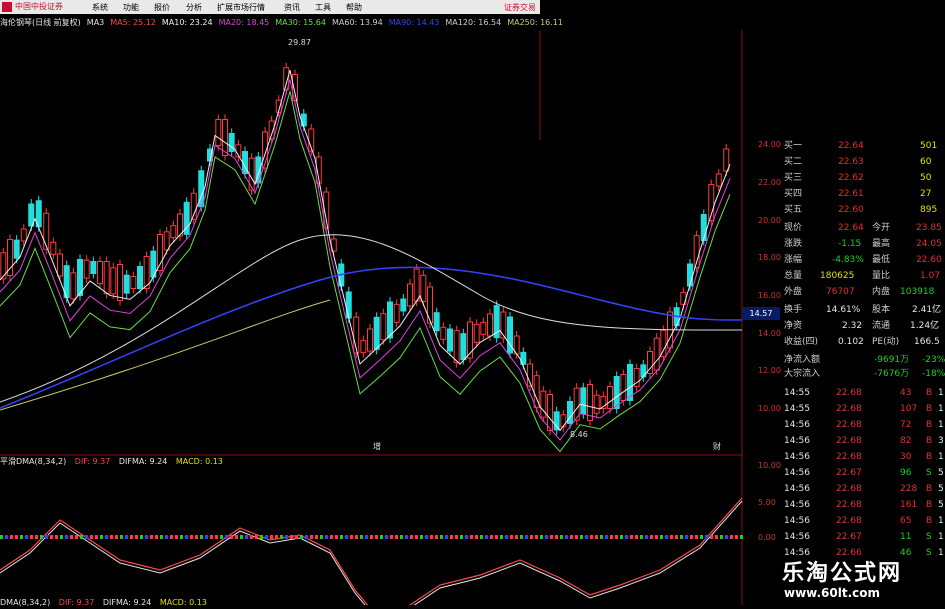  I want to click on difma-label: DIFMA: 9.24, so click(127, 602).